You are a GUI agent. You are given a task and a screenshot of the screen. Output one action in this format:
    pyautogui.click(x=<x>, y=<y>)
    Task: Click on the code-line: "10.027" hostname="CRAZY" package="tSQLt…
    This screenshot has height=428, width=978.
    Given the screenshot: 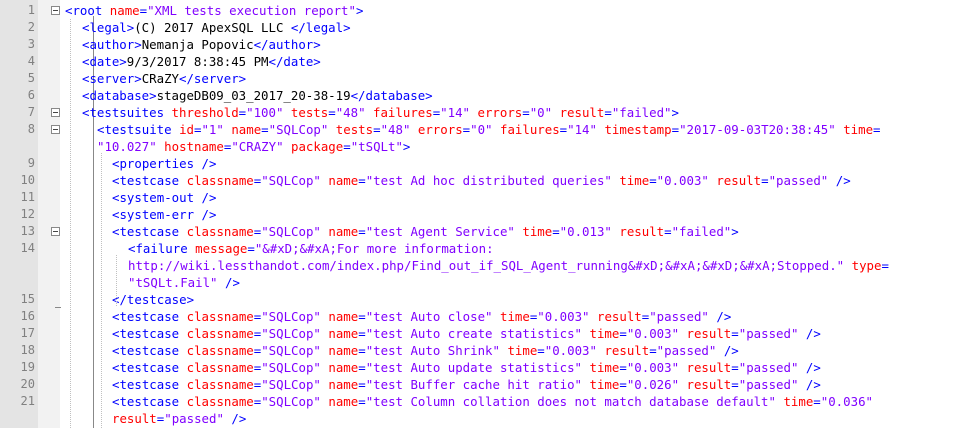 What is the action you would take?
    pyautogui.click(x=253, y=146)
    